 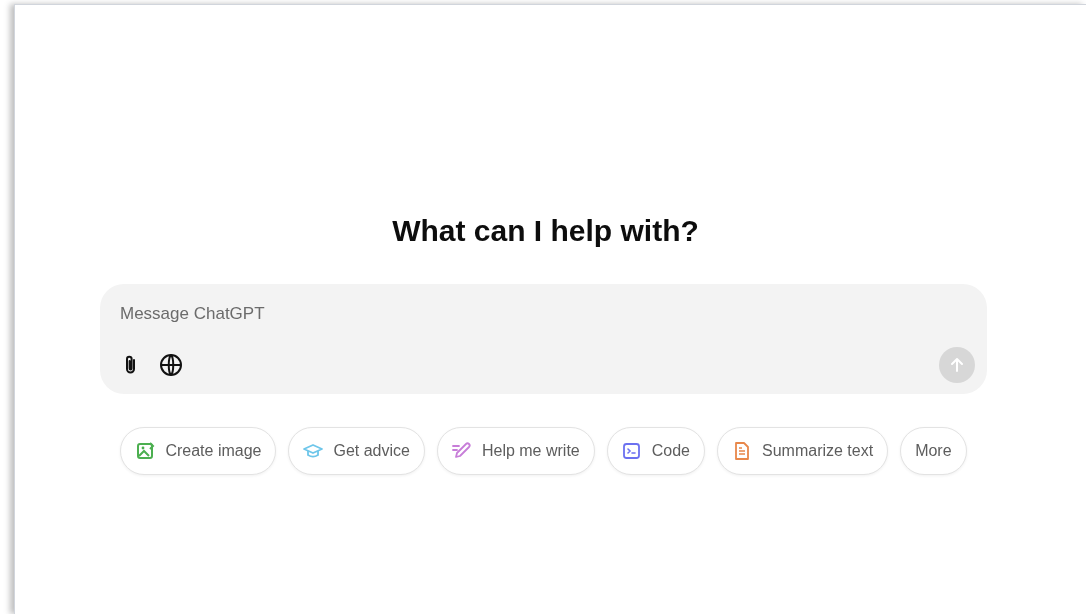 What do you see at coordinates (543, 339) in the screenshot?
I see `message-composer: Message ChatGPT` at bounding box center [543, 339].